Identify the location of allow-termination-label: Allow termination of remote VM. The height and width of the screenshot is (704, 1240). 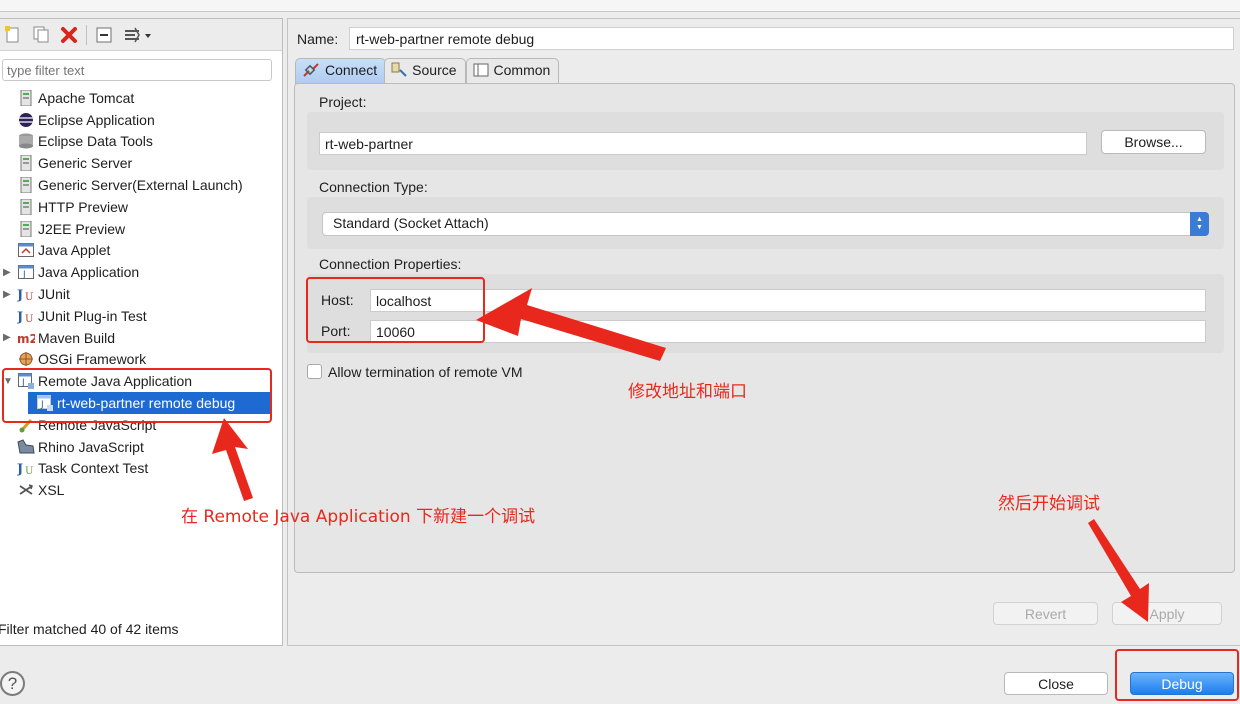
(425, 372).